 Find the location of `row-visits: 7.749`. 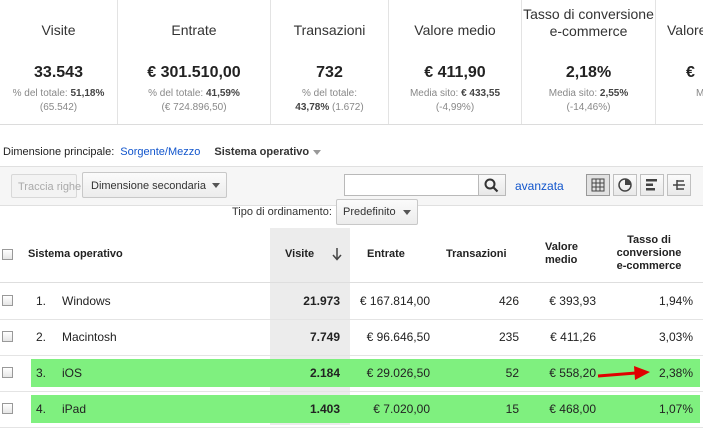

row-visits: 7.749 is located at coordinates (324, 337).